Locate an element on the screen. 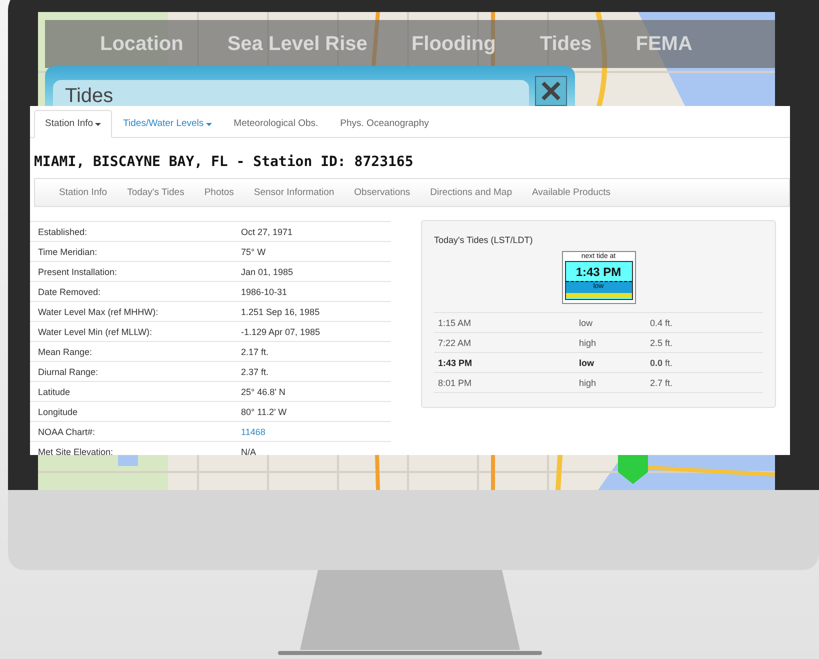  tab: Tides/Water Levels is located at coordinates (167, 124).